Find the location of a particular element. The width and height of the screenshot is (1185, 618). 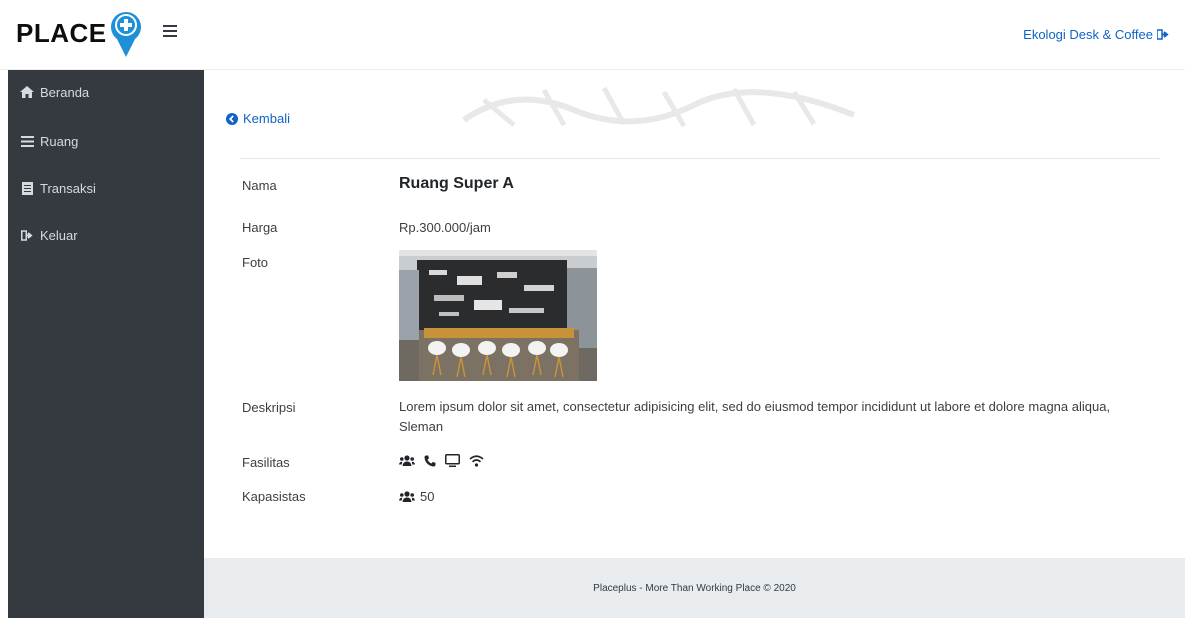

university-watermark-logo is located at coordinates (659, 107).